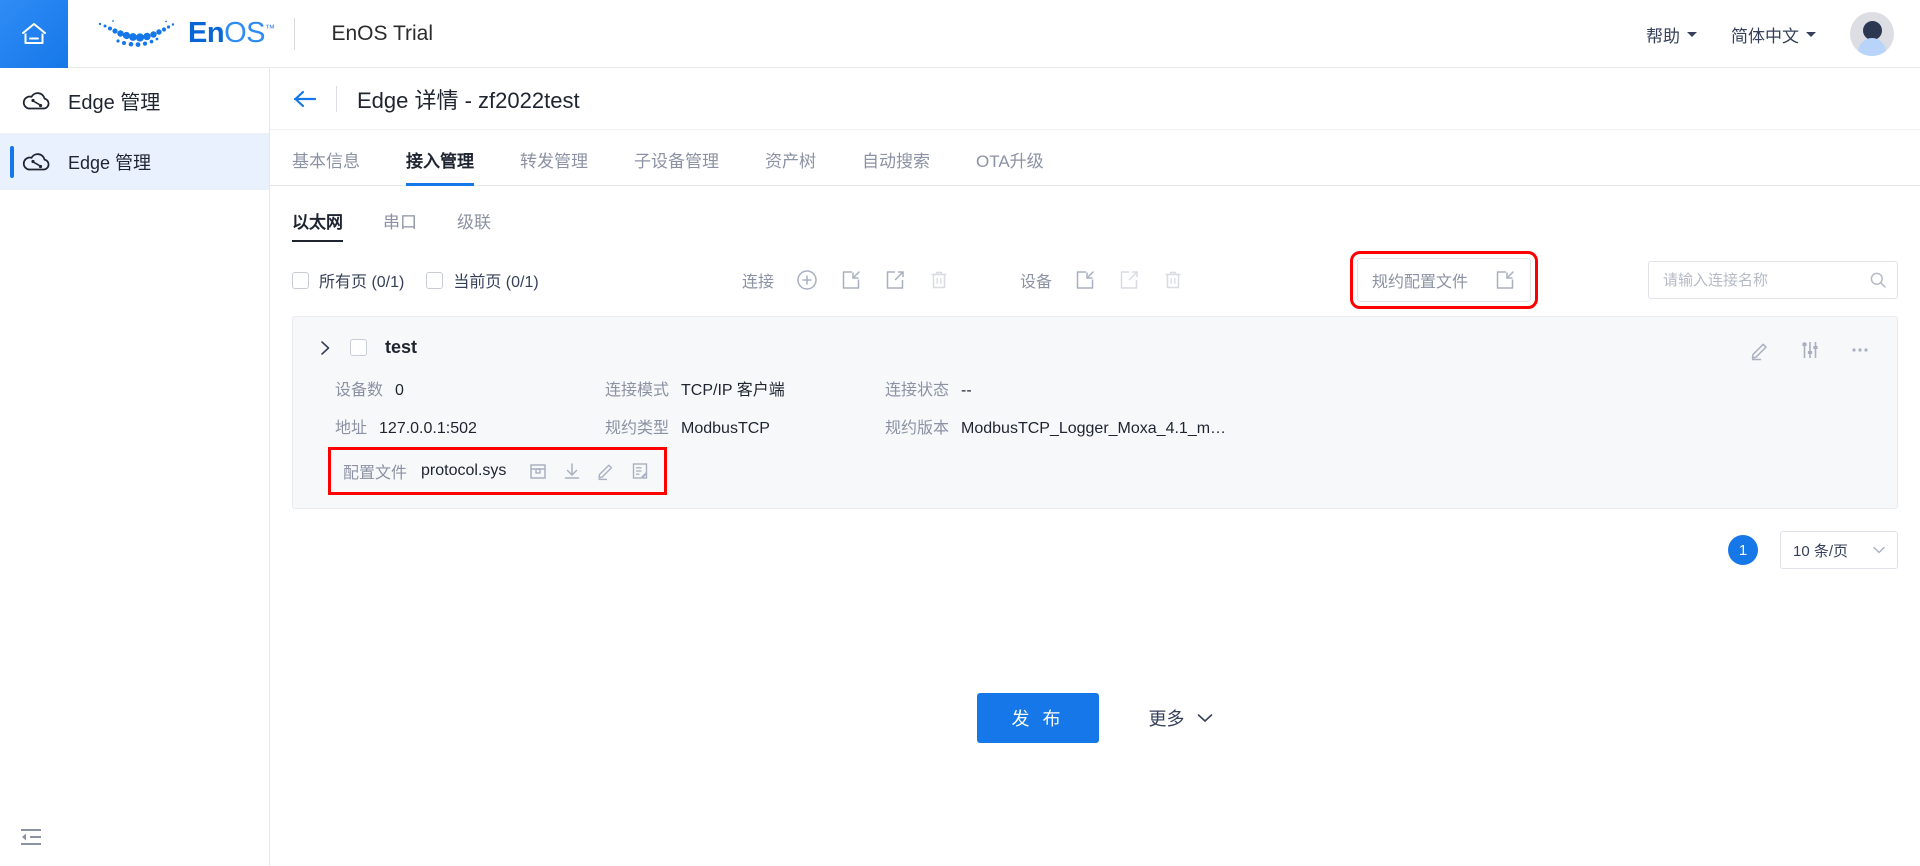 This screenshot has width=1920, height=866. I want to click on brand-area: EnOS™ EnOS Trial, so click(250, 34).